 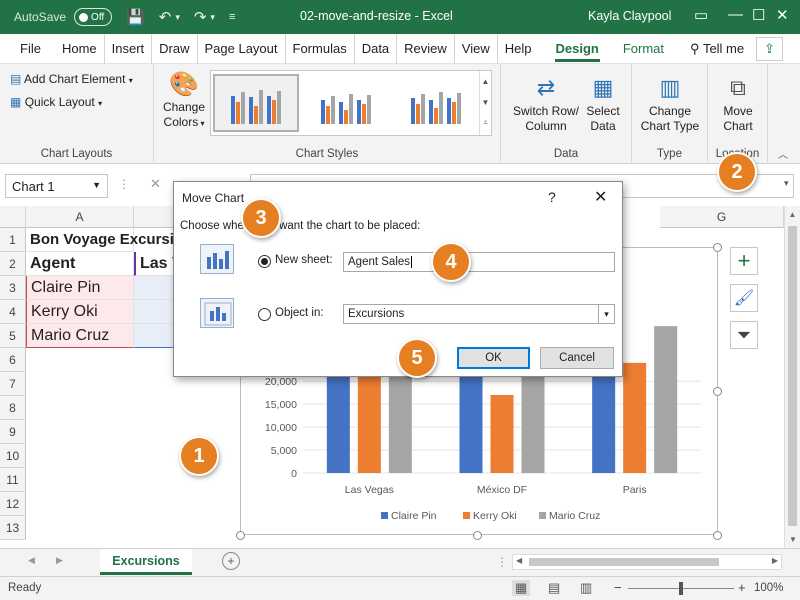 What do you see at coordinates (13, 504) in the screenshot?
I see `row-header: 12` at bounding box center [13, 504].